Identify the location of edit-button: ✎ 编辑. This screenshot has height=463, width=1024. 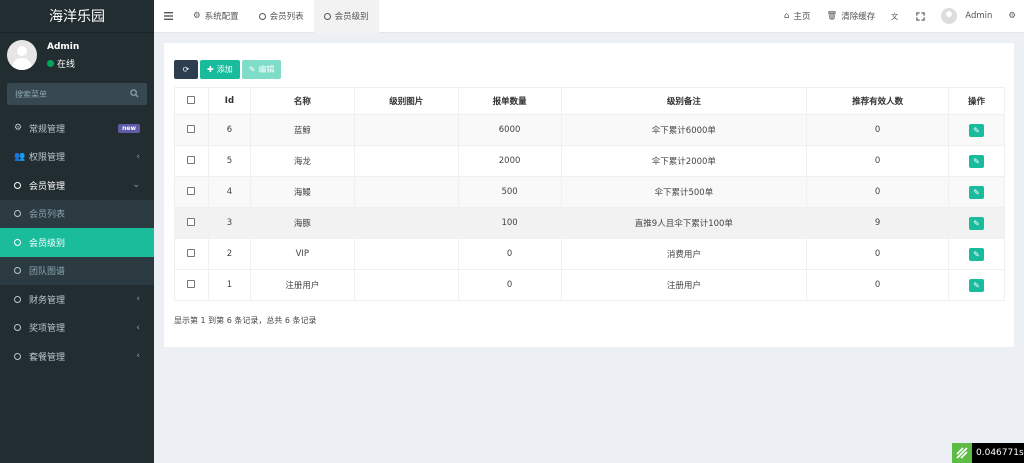
(261, 69).